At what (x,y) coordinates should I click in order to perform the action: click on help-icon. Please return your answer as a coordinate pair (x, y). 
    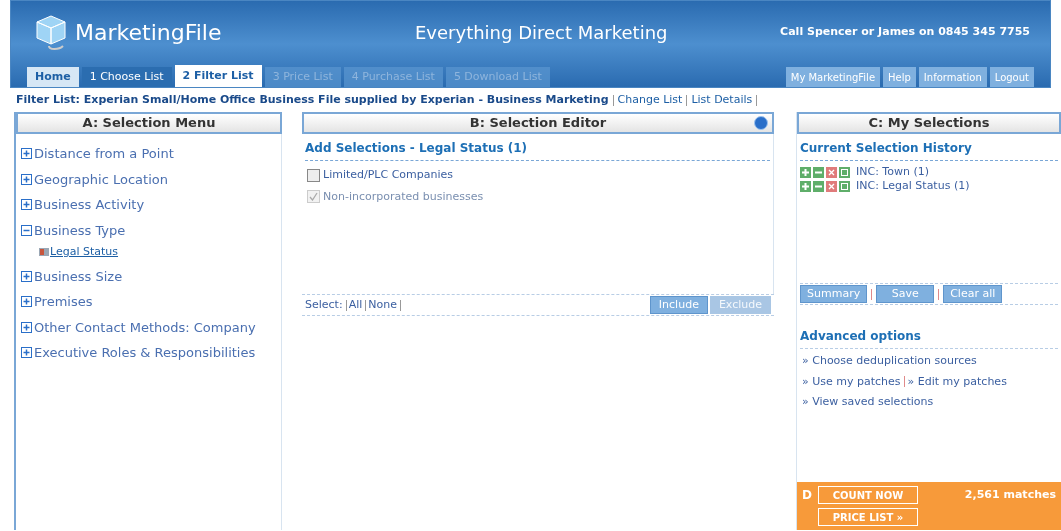
    Looking at the image, I should click on (761, 123).